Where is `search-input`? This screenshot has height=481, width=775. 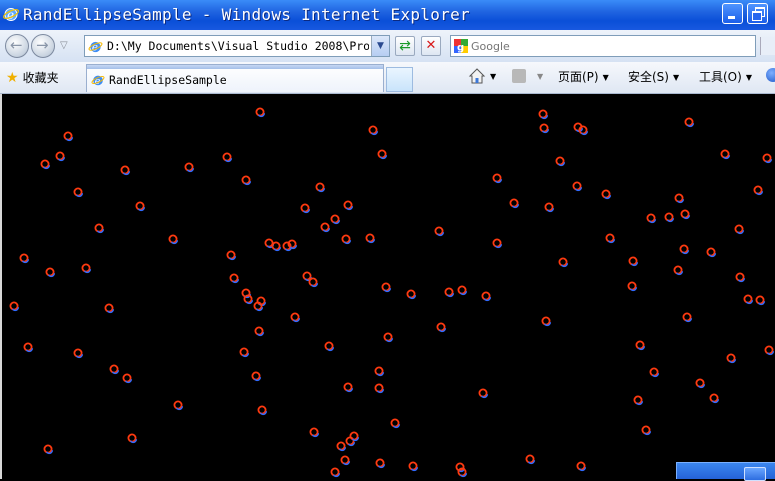 search-input is located at coordinates (606, 46).